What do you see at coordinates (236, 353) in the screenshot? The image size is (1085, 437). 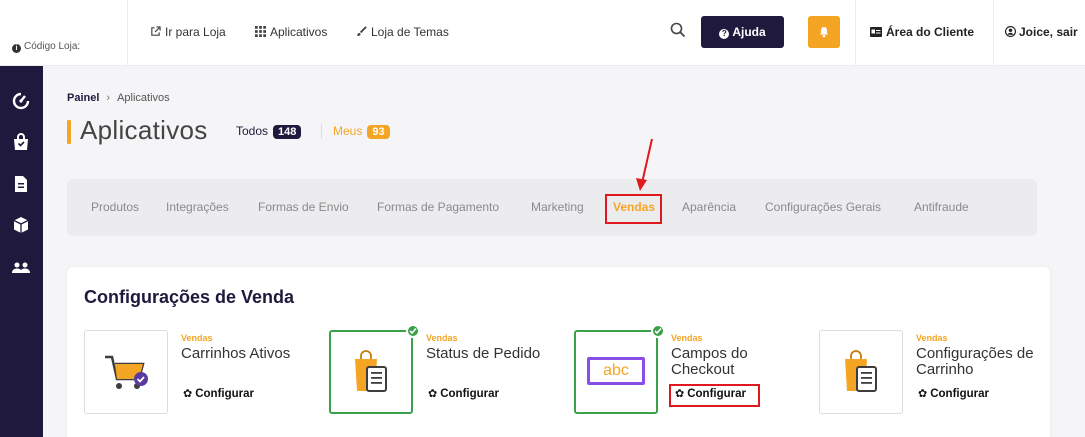 I see `app-name: Carrinhos Ativos` at bounding box center [236, 353].